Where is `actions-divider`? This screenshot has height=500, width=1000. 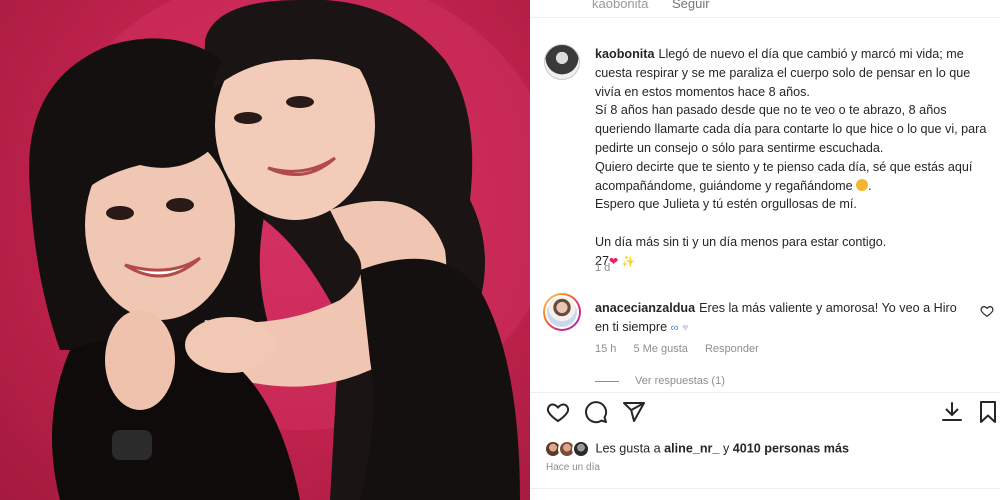
actions-divider is located at coordinates (765, 392).